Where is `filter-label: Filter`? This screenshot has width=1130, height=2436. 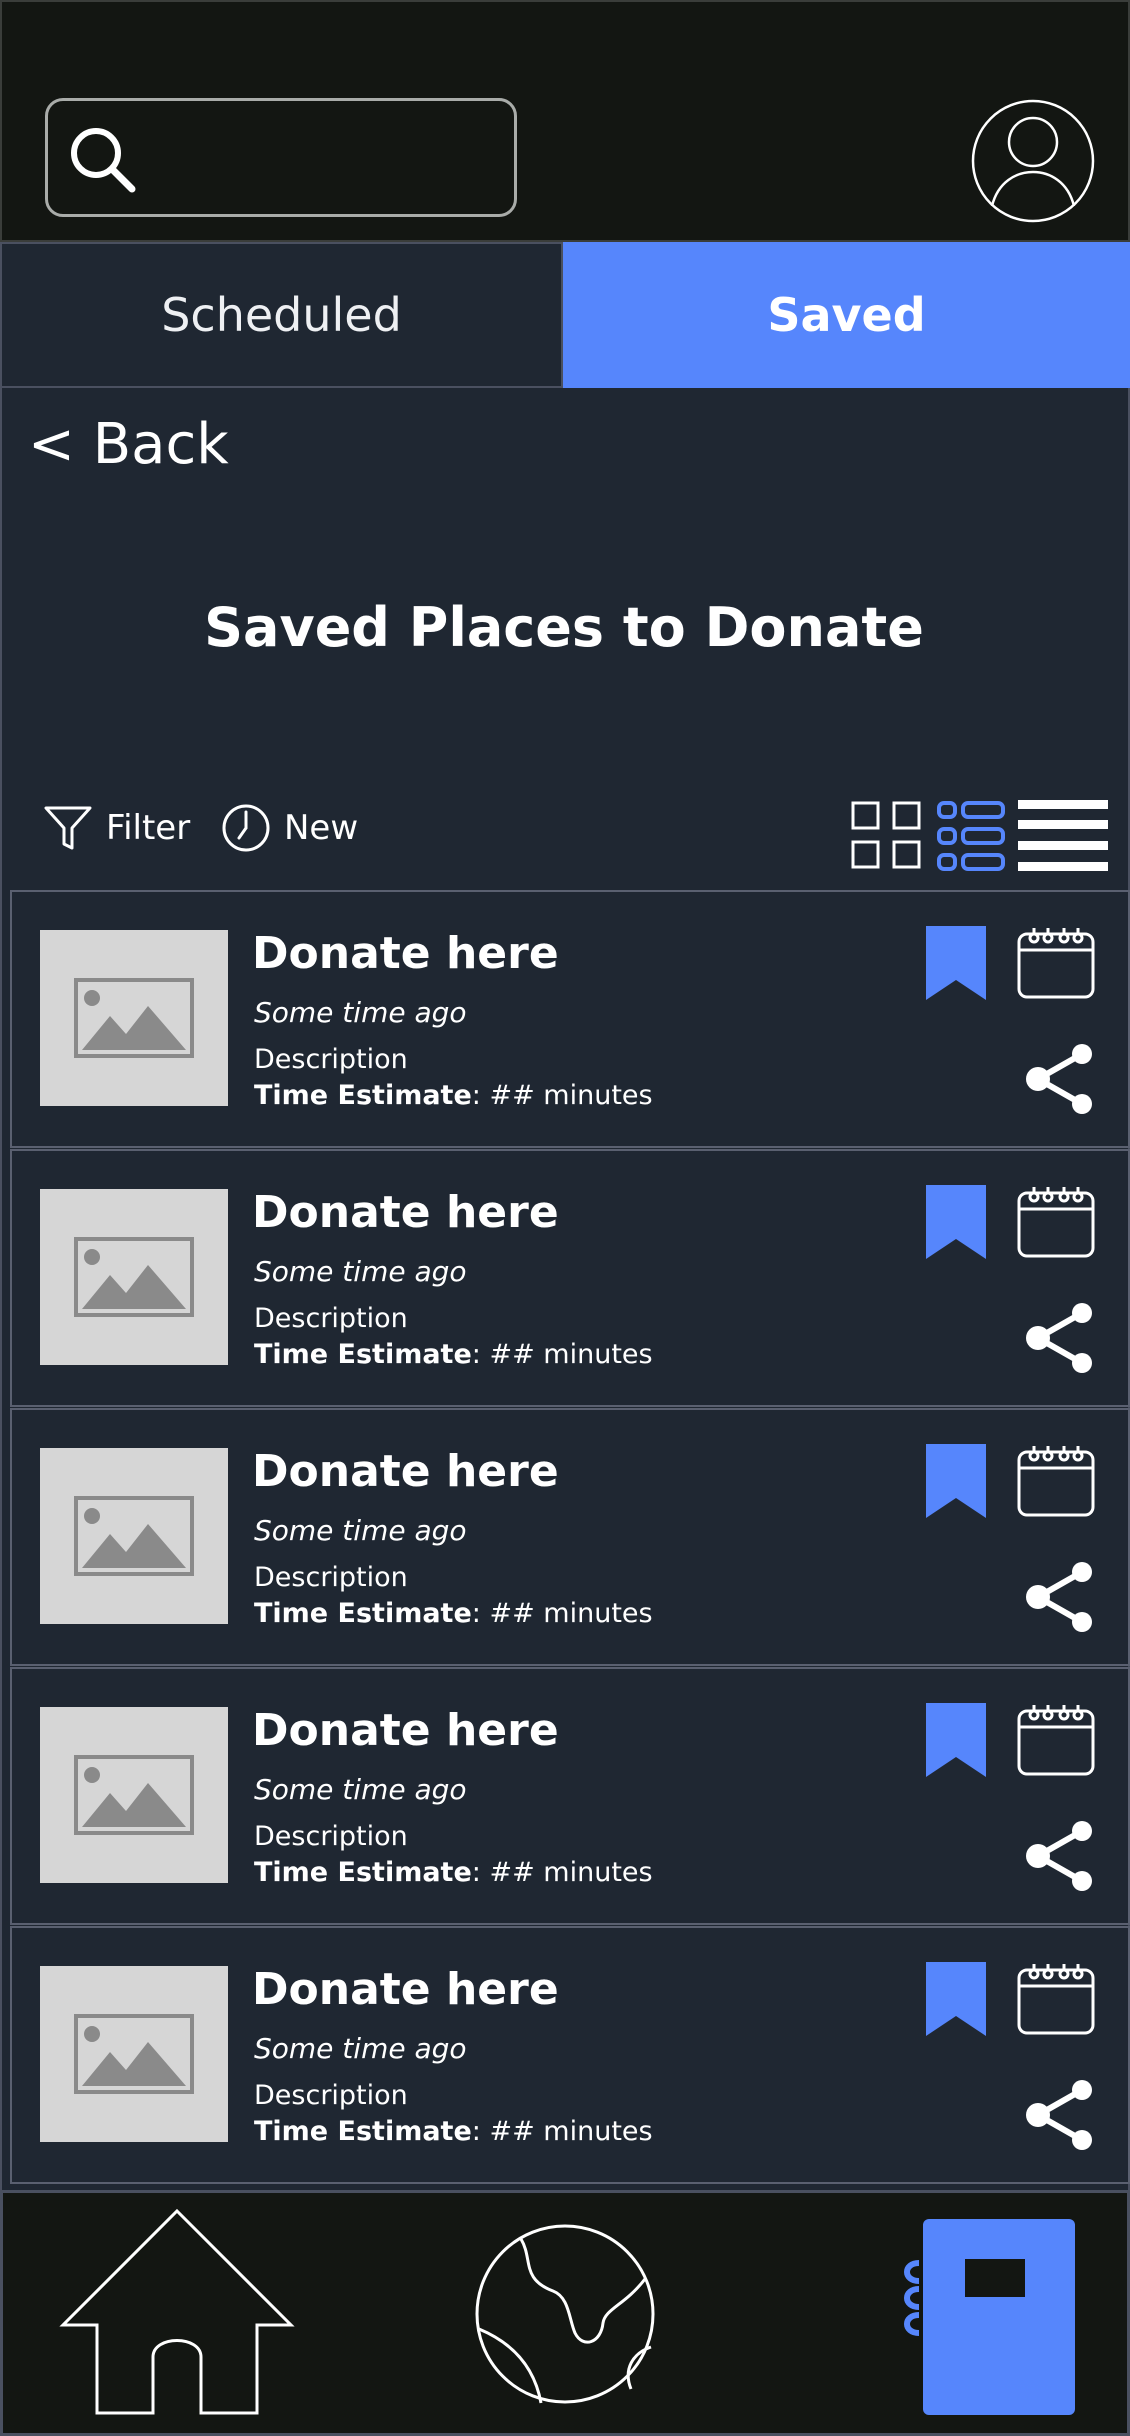 filter-label: Filter is located at coordinates (148, 828).